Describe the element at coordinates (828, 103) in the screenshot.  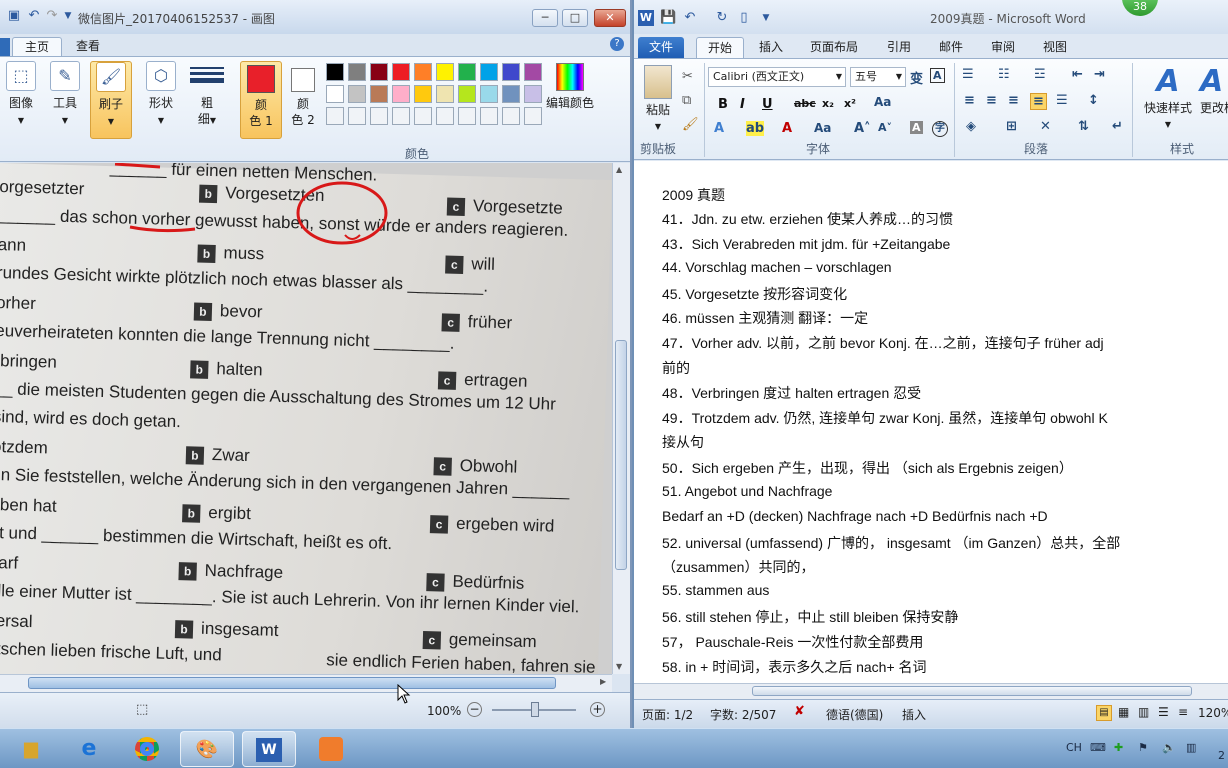
I see `subscript-icon: x₂` at that location.